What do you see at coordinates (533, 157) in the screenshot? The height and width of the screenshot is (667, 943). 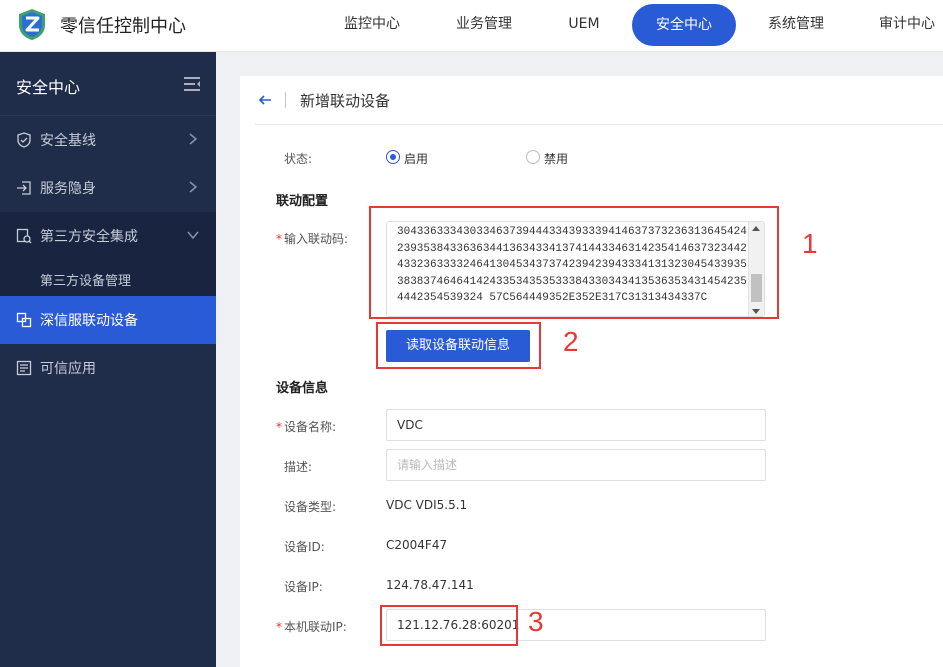 I see `status-disabled-radio` at bounding box center [533, 157].